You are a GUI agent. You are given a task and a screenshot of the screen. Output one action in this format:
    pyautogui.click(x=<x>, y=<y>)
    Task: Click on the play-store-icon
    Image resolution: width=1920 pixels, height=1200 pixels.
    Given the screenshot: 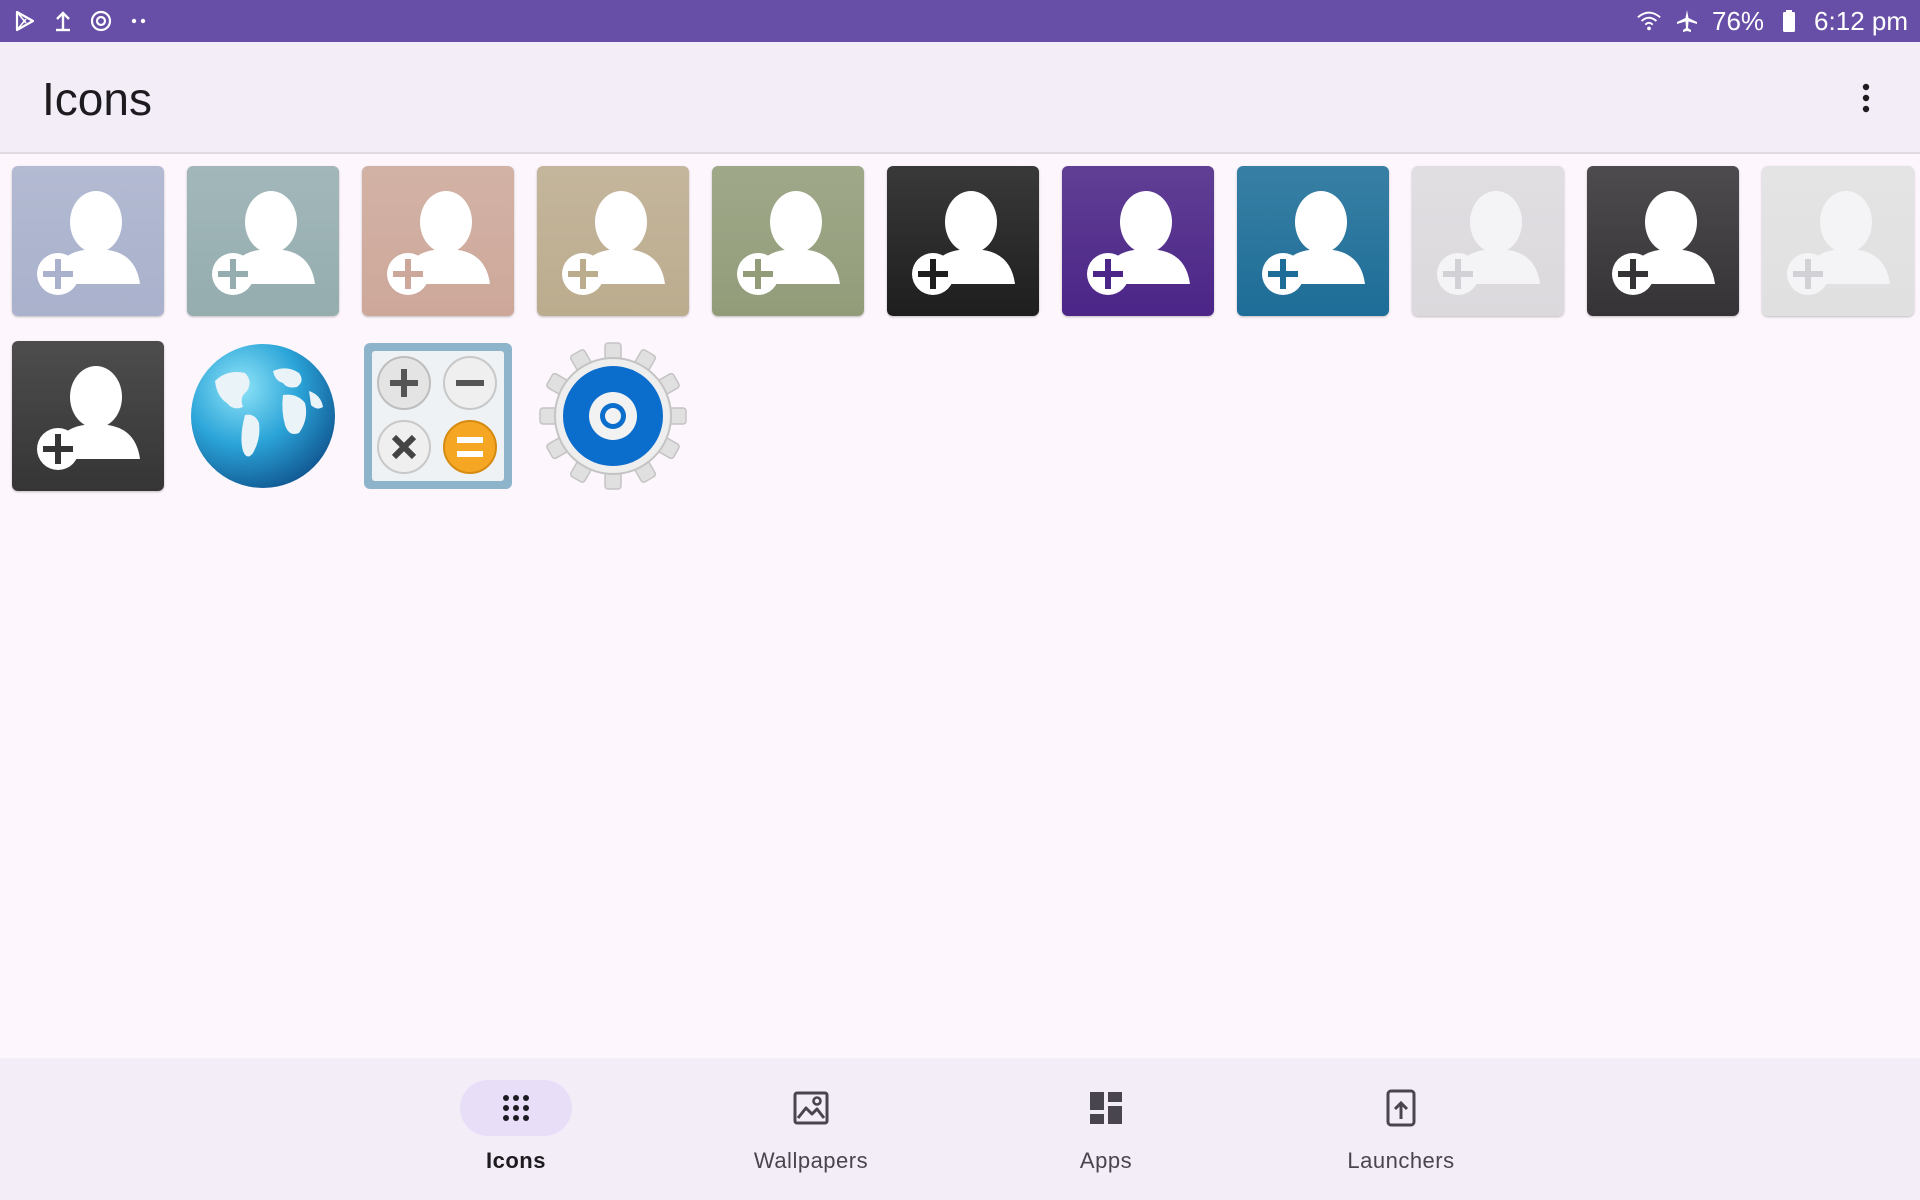 What is the action you would take?
    pyautogui.click(x=25, y=21)
    